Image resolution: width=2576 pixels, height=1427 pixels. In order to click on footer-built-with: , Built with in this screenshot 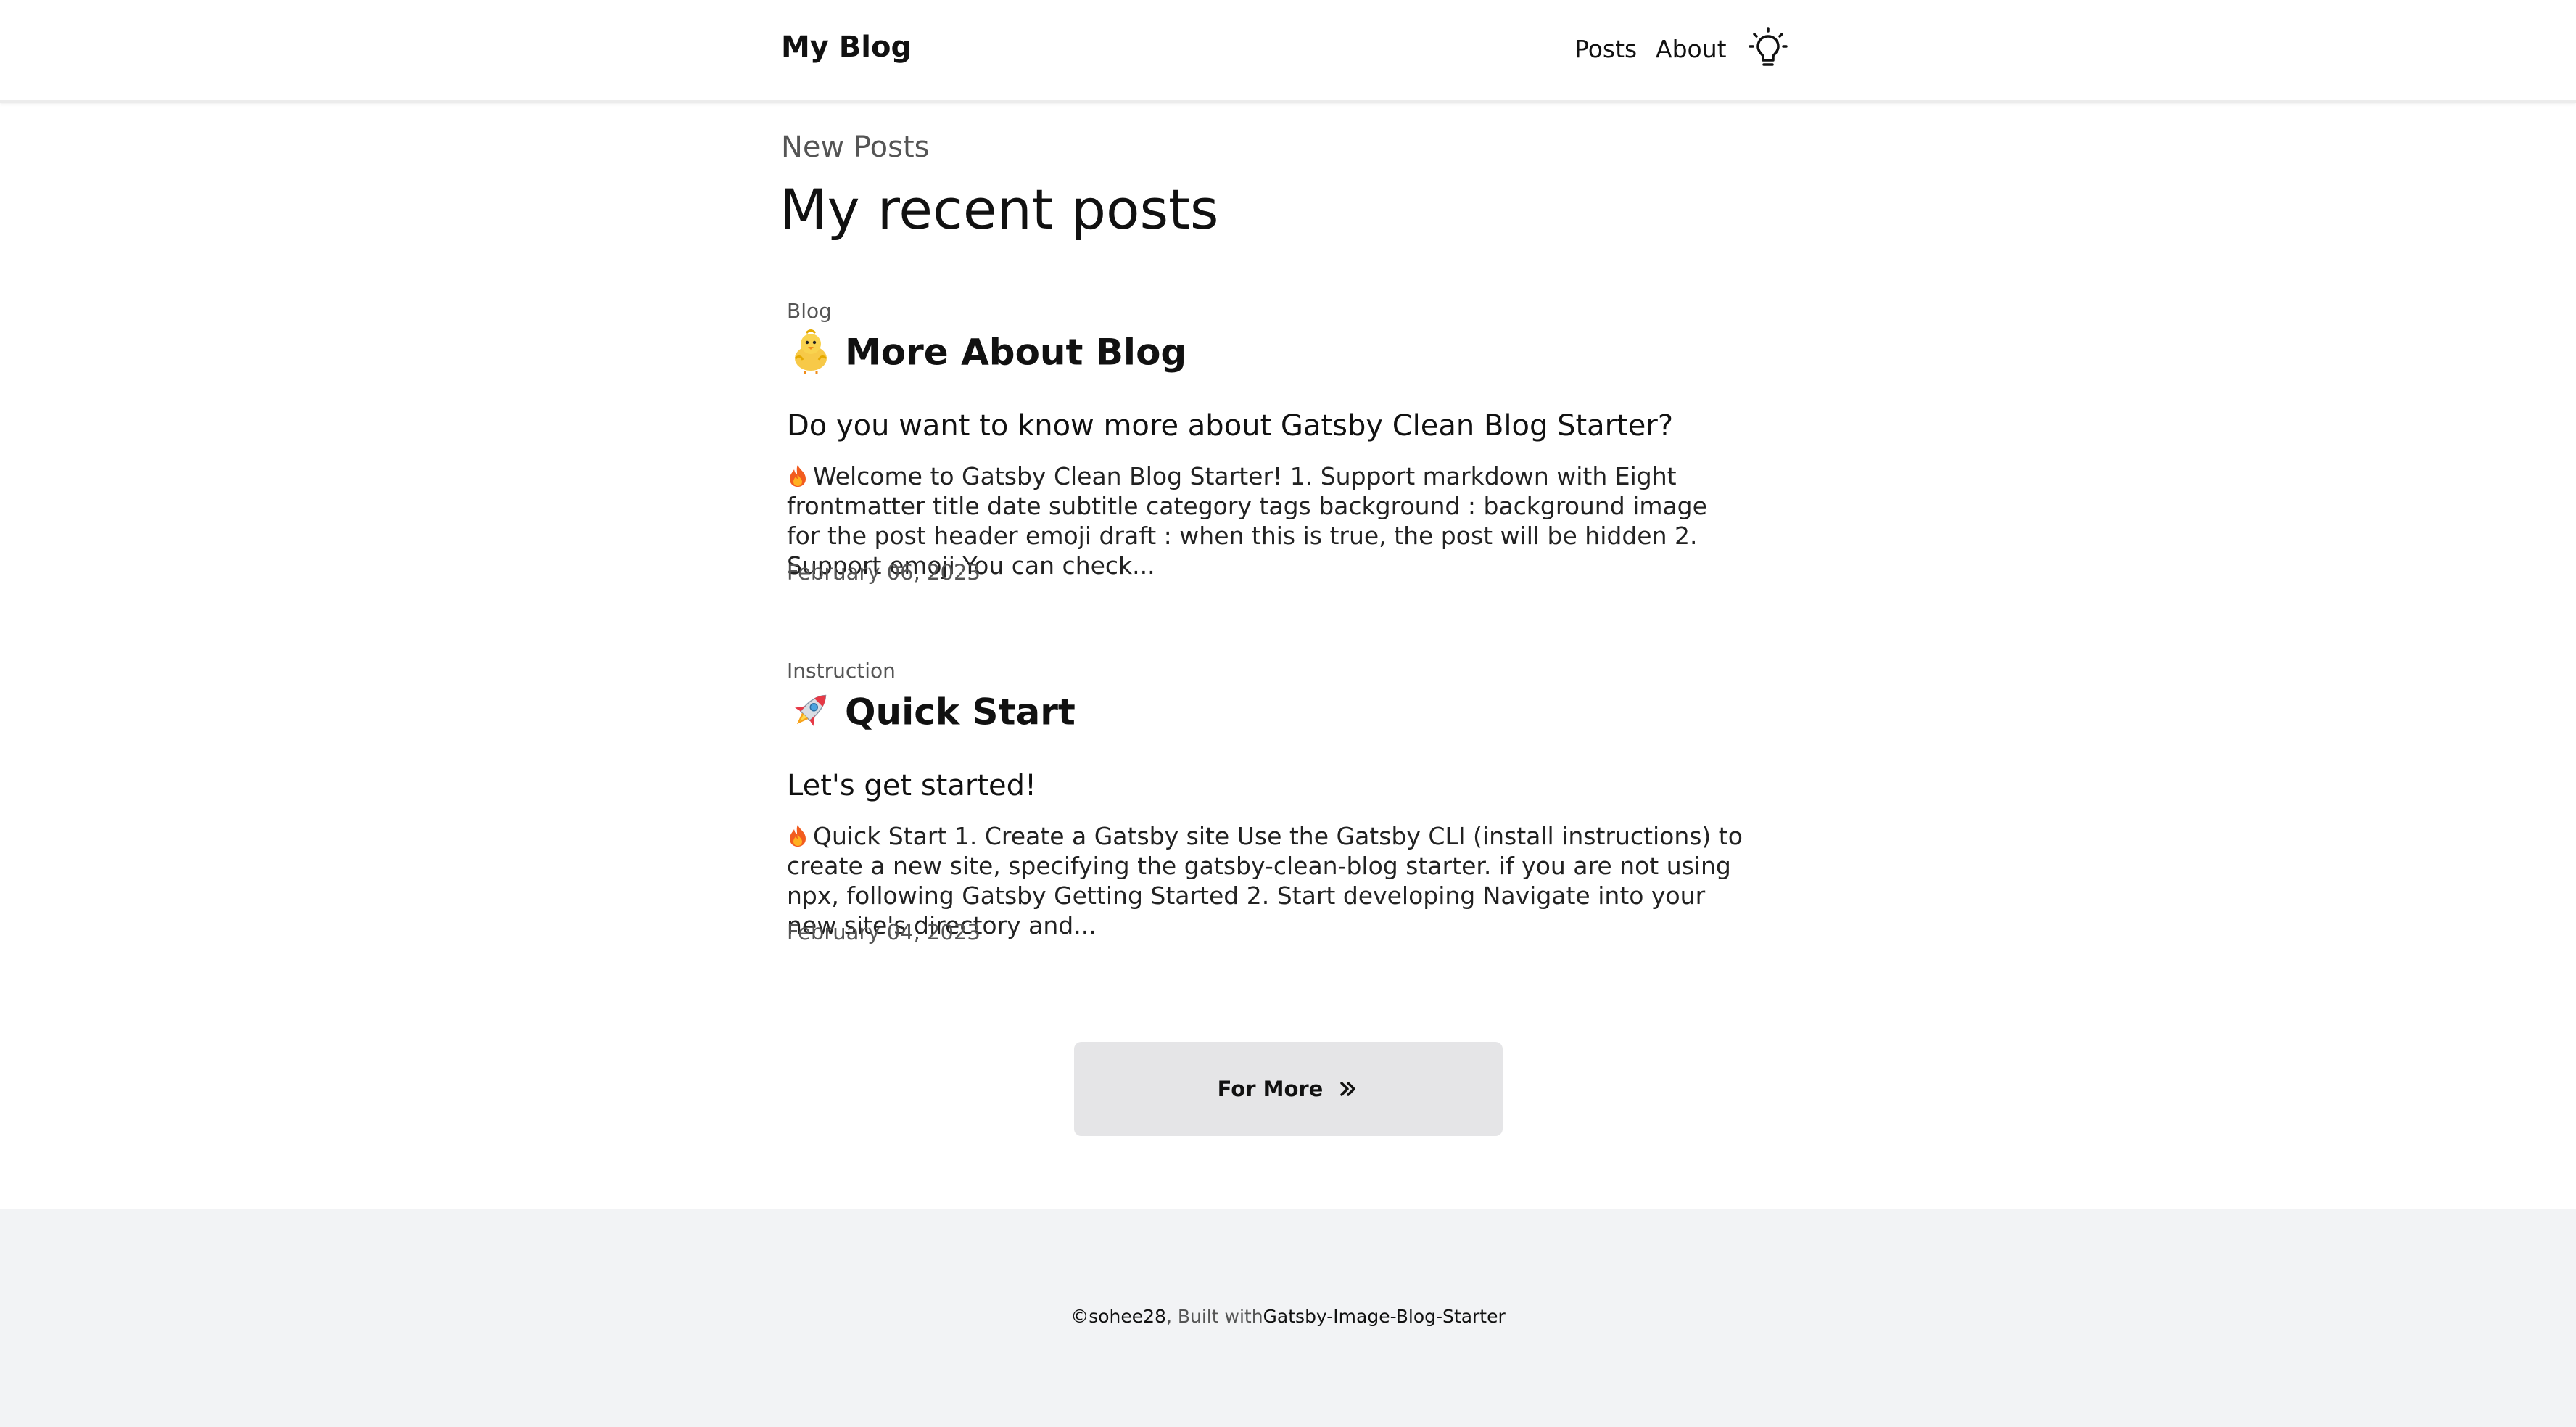, I will do `click(1214, 1316)`.